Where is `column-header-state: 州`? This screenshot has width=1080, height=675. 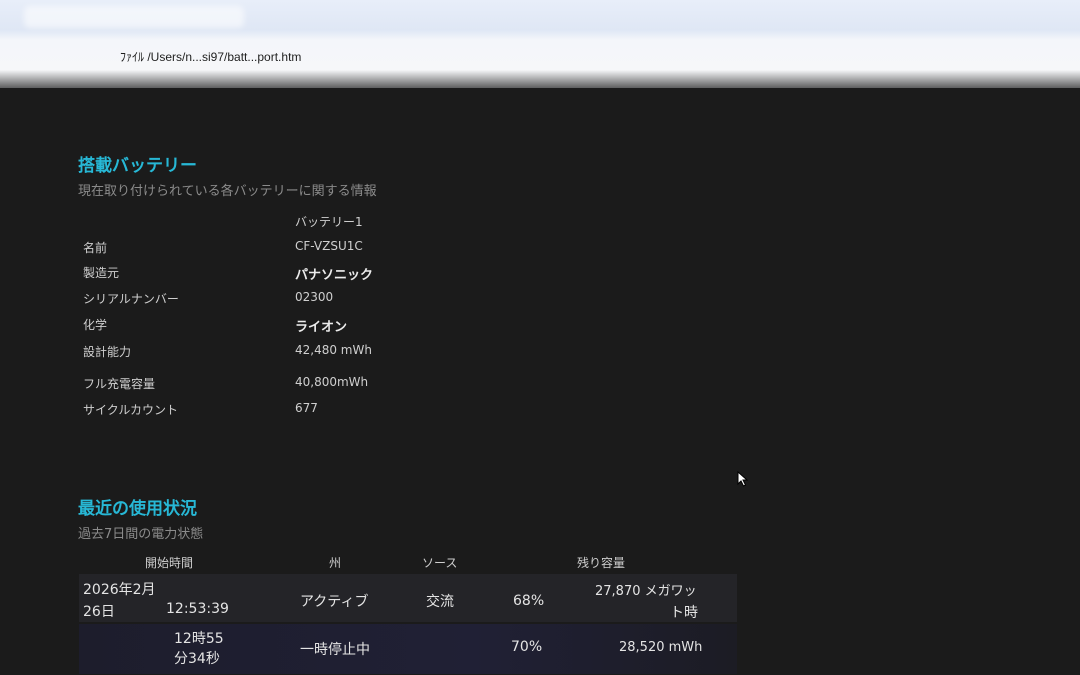
column-header-state: 州 is located at coordinates (335, 563).